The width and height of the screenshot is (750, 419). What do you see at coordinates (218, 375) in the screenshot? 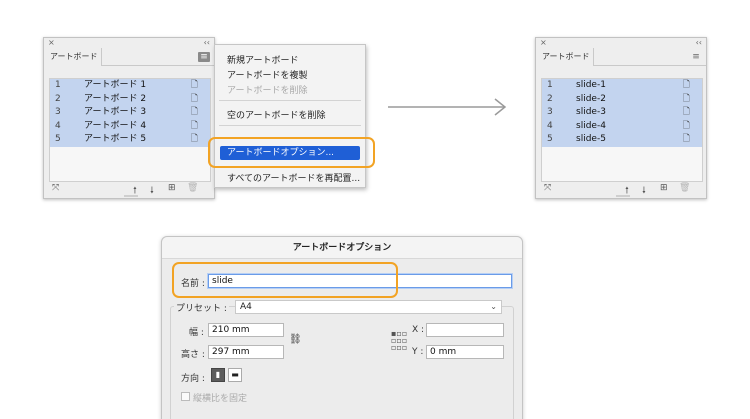
I see `portrait-orientation-button: ▮` at bounding box center [218, 375].